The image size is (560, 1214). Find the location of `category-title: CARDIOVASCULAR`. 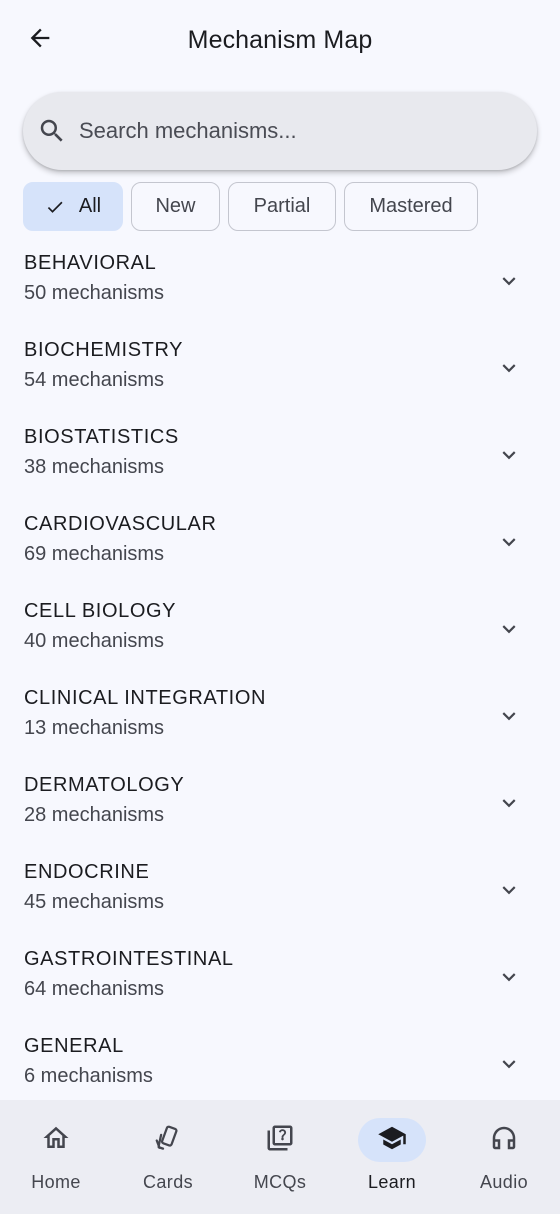

category-title: CARDIOVASCULAR is located at coordinates (120, 524).